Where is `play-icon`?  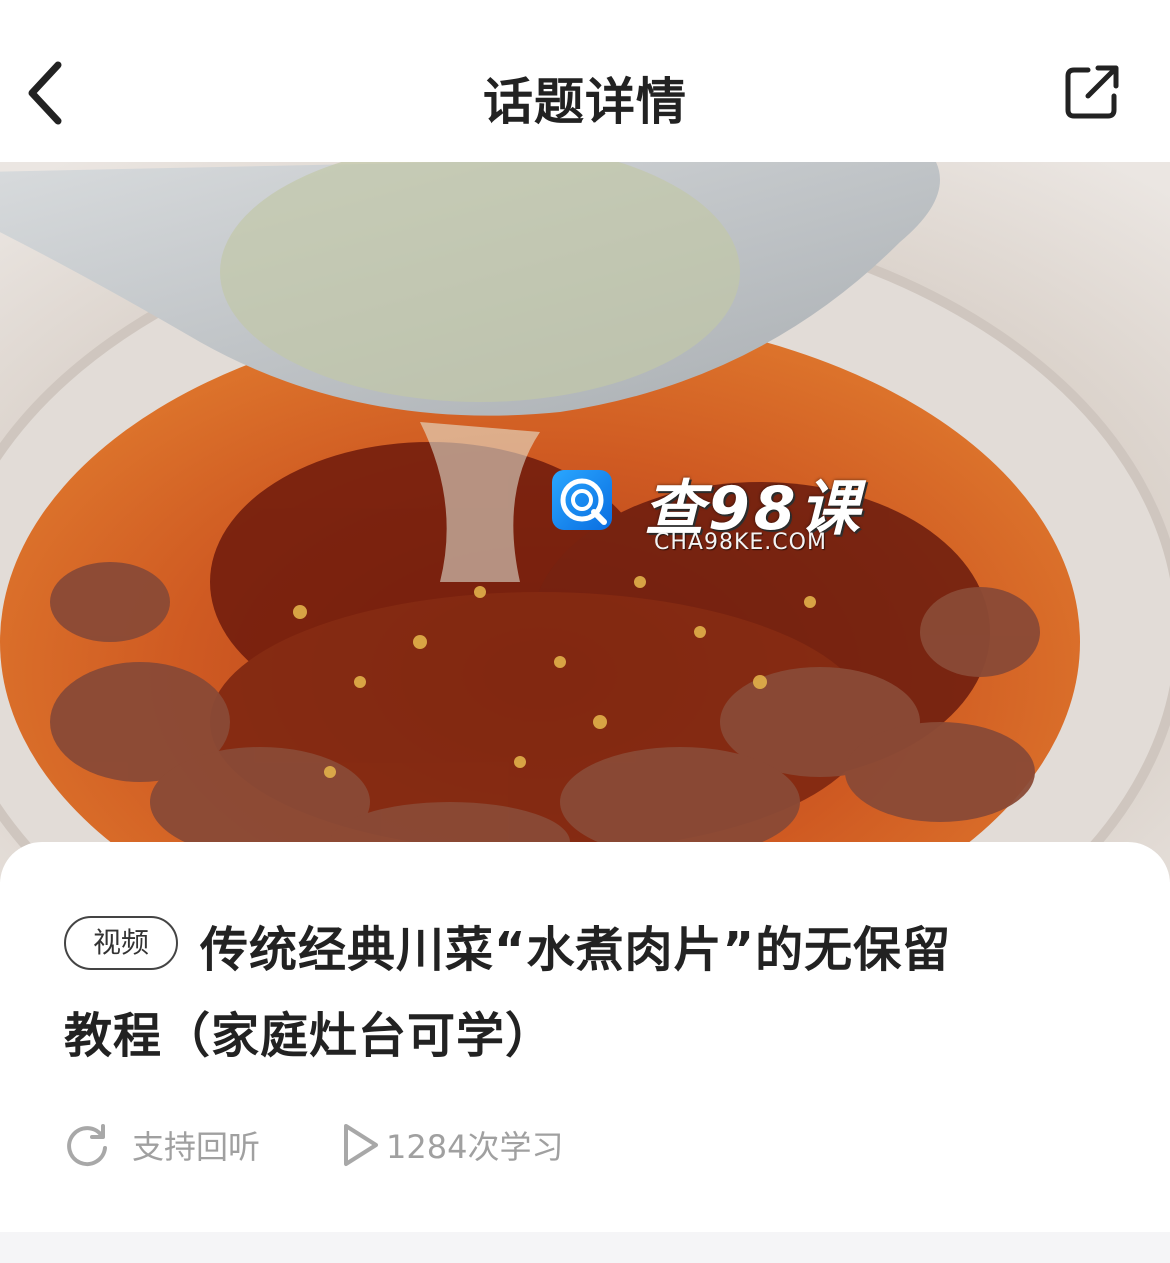
play-icon is located at coordinates (361, 1145).